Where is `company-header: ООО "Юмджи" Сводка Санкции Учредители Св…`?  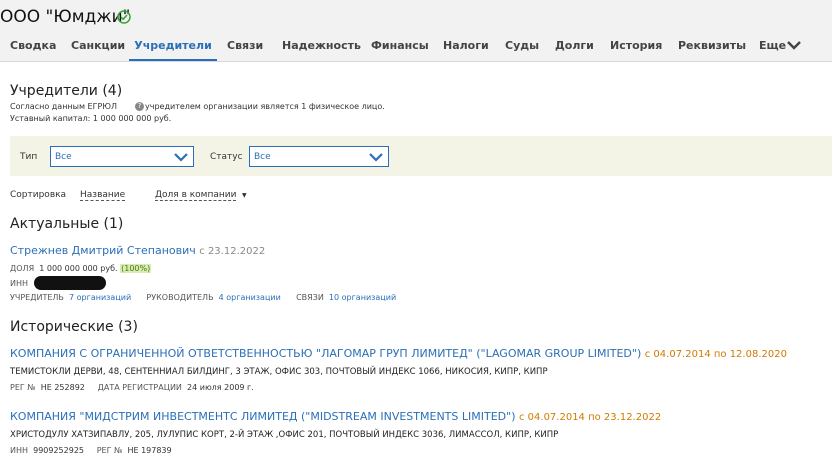
company-header: ООО "Юмджи" Сводка Санкции Учредители Св… is located at coordinates (416, 31).